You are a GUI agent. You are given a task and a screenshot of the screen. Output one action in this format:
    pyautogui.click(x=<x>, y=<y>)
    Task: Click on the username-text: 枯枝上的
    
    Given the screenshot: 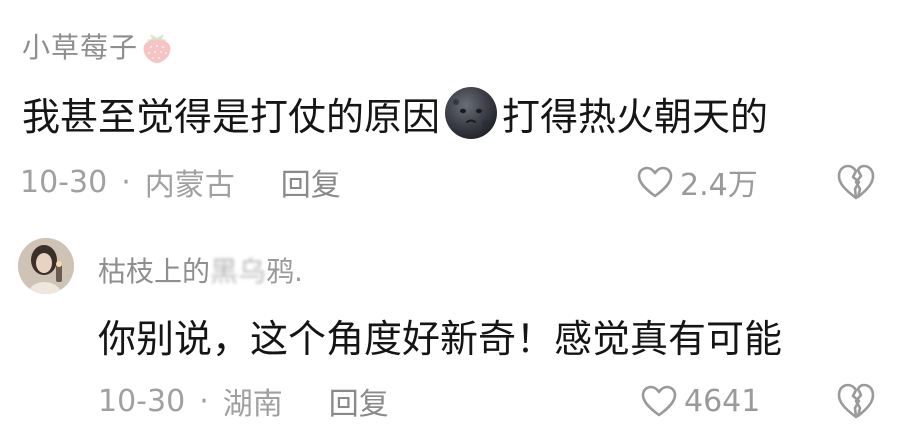 What is the action you would take?
    pyautogui.click(x=154, y=271)
    